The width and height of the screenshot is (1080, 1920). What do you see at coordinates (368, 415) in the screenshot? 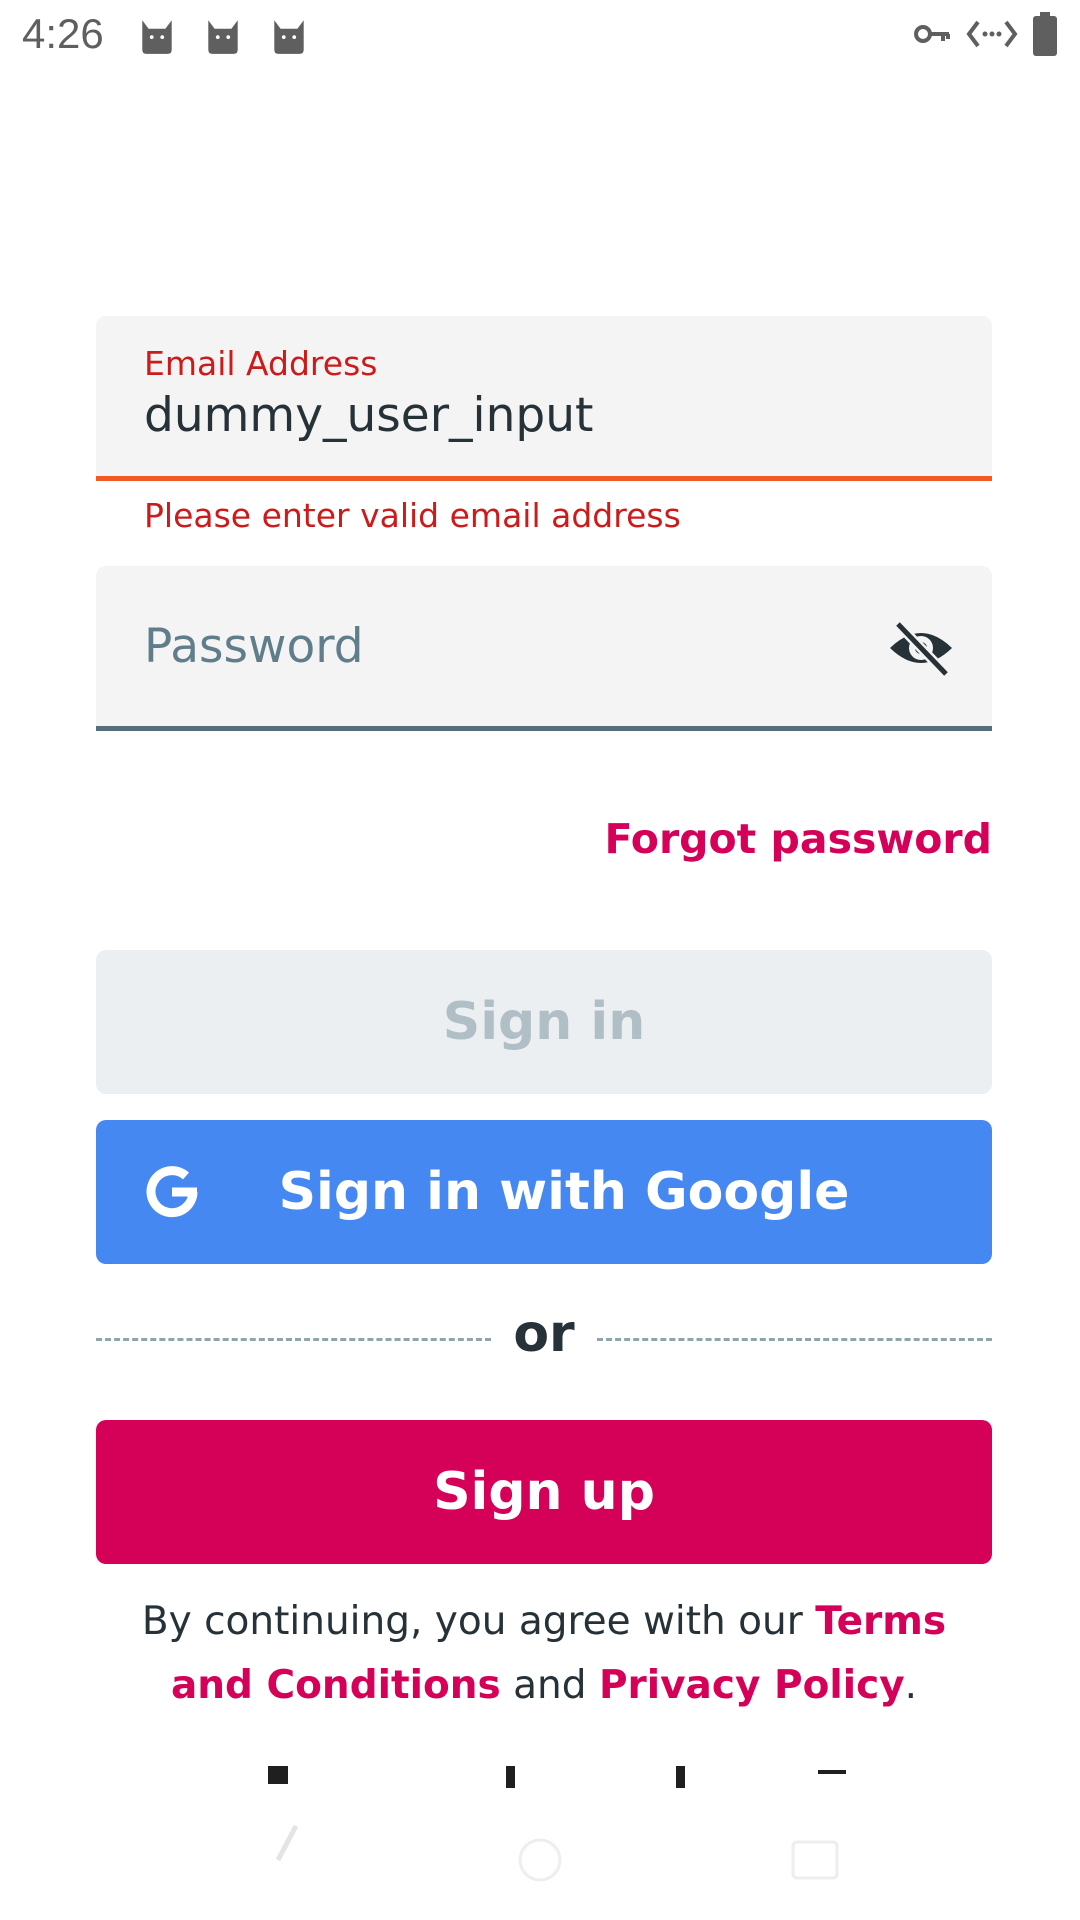
I see `email-input: dummy_user_input` at bounding box center [368, 415].